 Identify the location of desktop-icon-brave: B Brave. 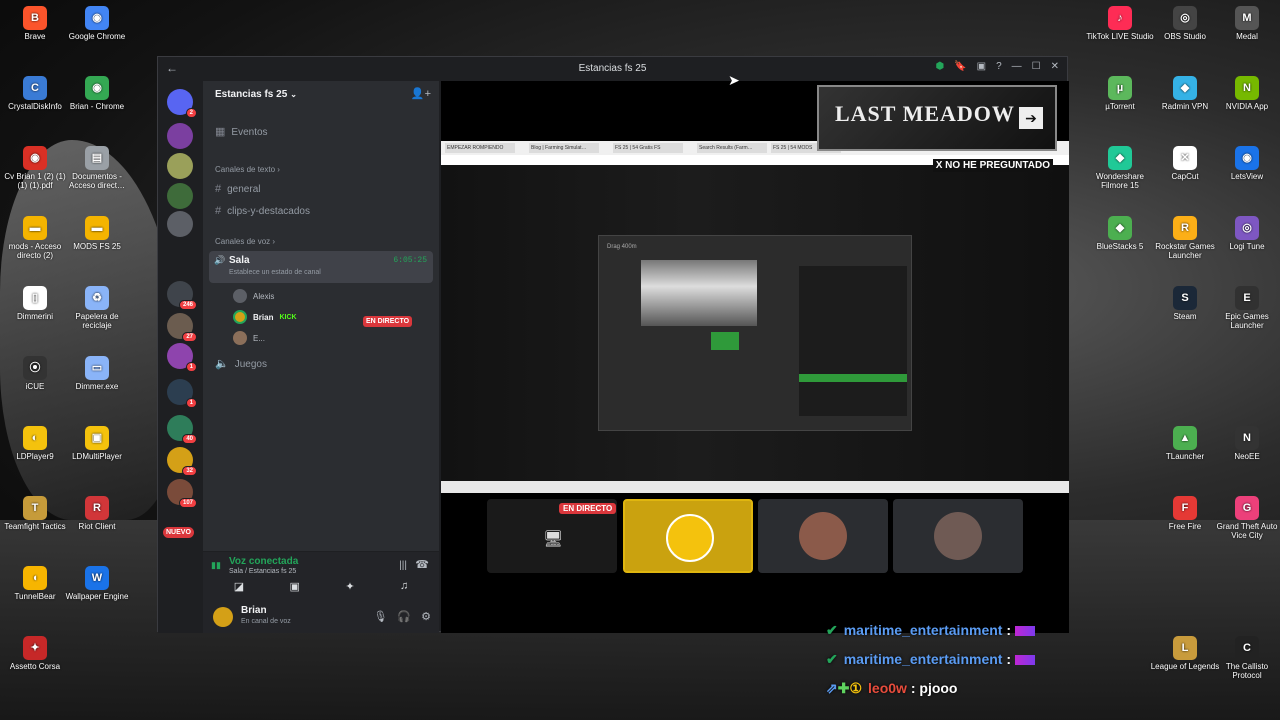
(35, 23).